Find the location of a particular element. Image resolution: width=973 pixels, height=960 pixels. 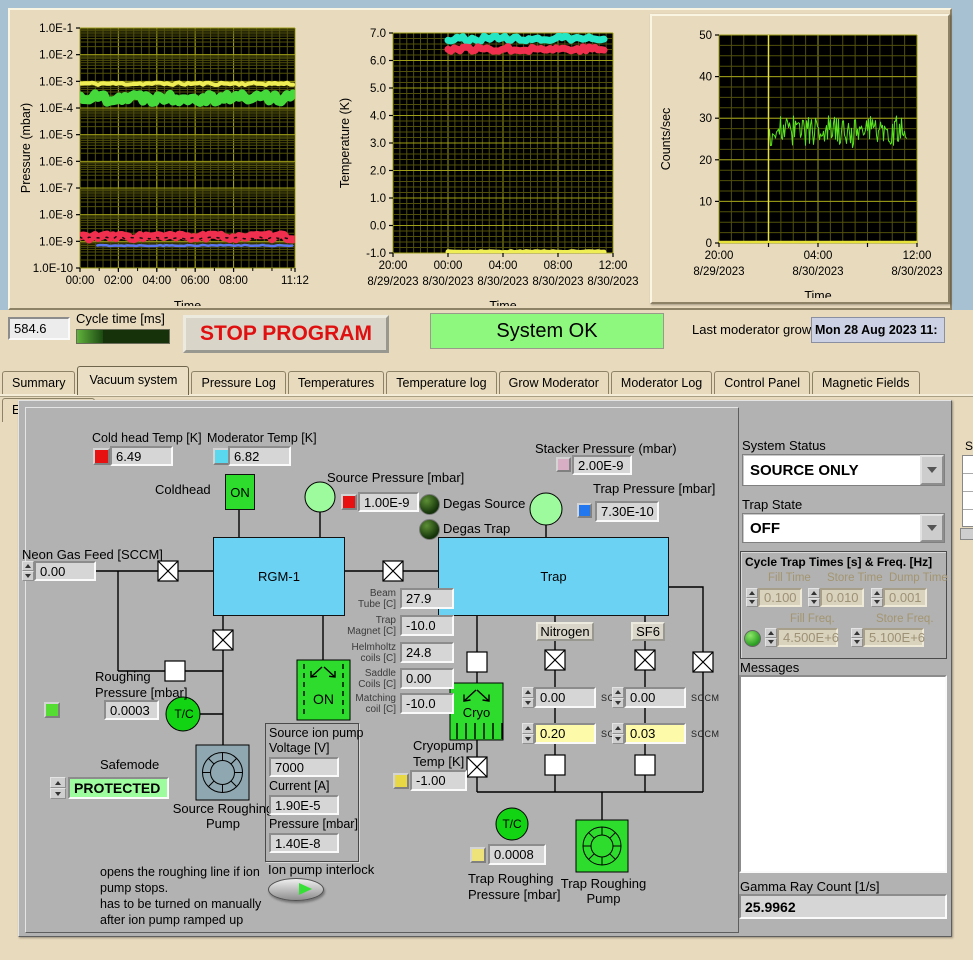

system-status-label: System Status is located at coordinates (784, 445).